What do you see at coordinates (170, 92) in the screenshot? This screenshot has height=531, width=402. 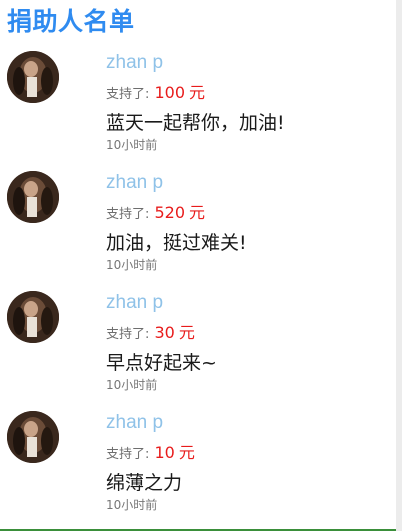 I see `donation-amount: 100` at bounding box center [170, 92].